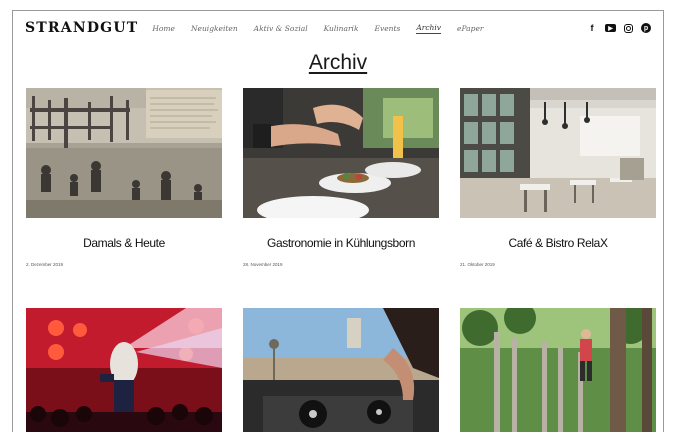  What do you see at coordinates (163, 28) in the screenshot?
I see `nav-home: Home` at bounding box center [163, 28].